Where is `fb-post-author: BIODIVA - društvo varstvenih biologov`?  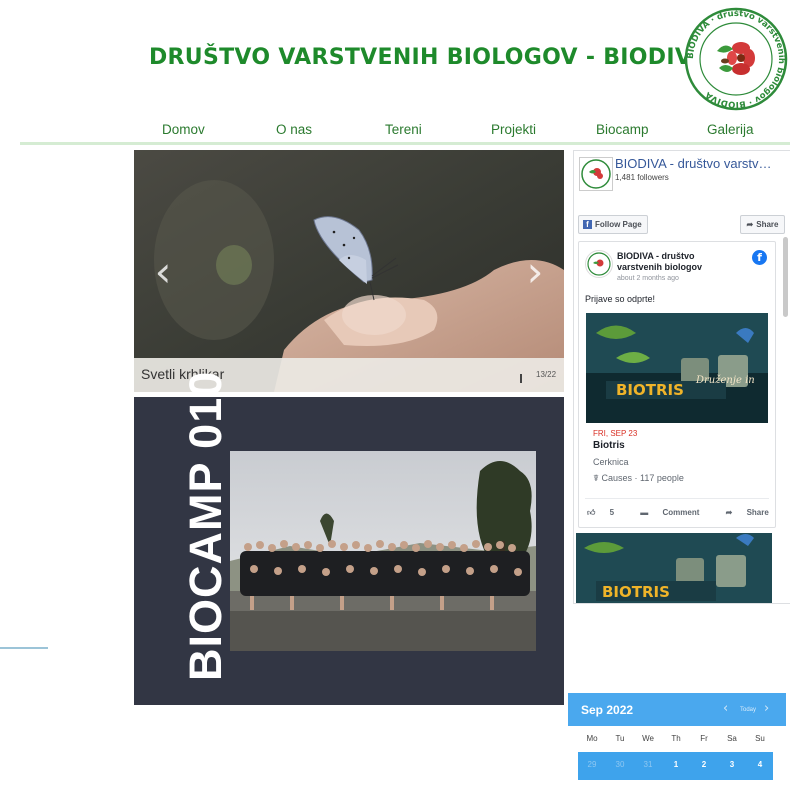
fb-post-author: BIODIVA - društvo varstvenih biologov is located at coordinates (677, 262).